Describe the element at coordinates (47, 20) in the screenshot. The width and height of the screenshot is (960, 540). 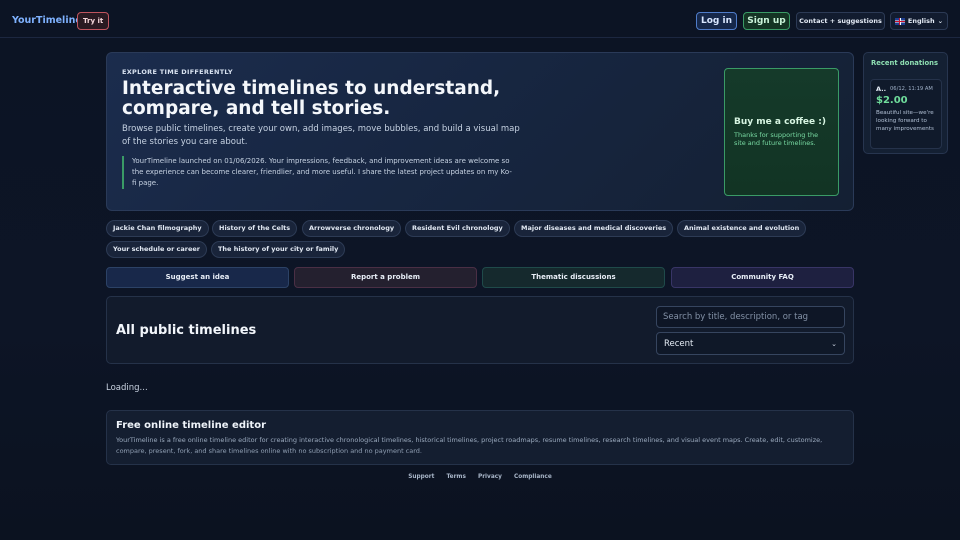
I see `brand-logo: YourTimeline` at that location.